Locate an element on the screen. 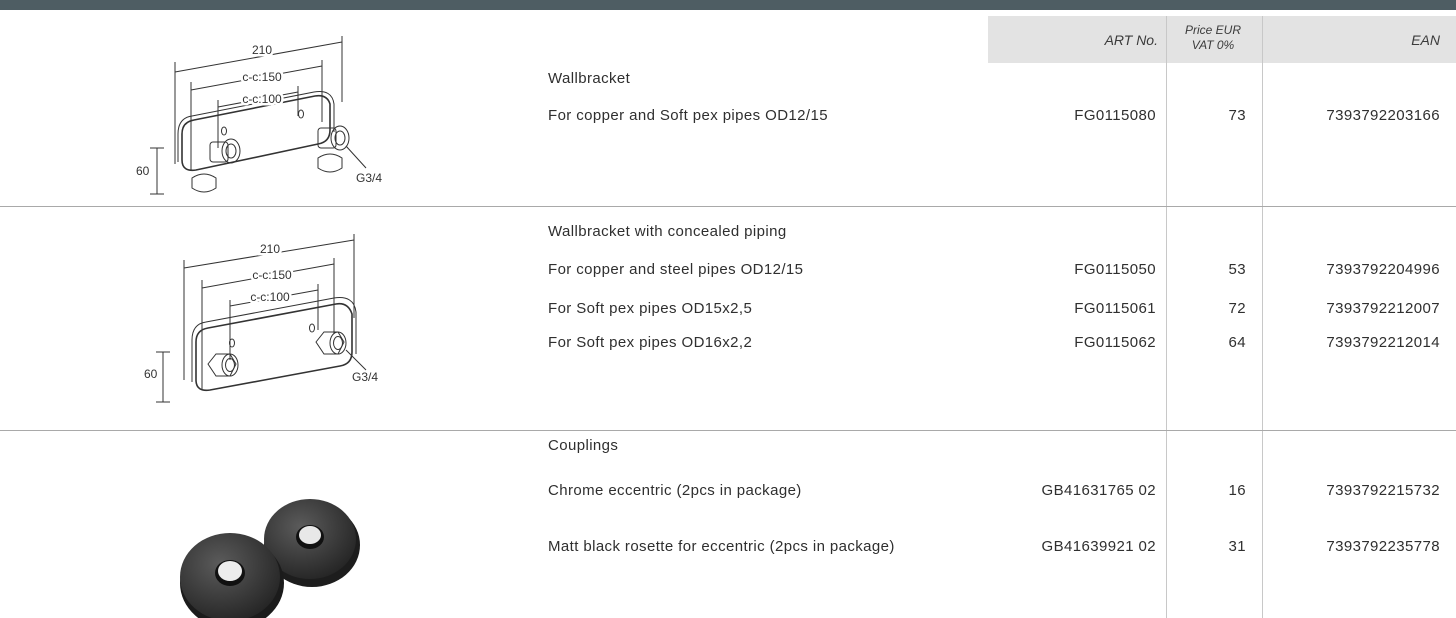 The width and height of the screenshot is (1456, 618). section-title-wallbracket: Wallbracket is located at coordinates (589, 78).